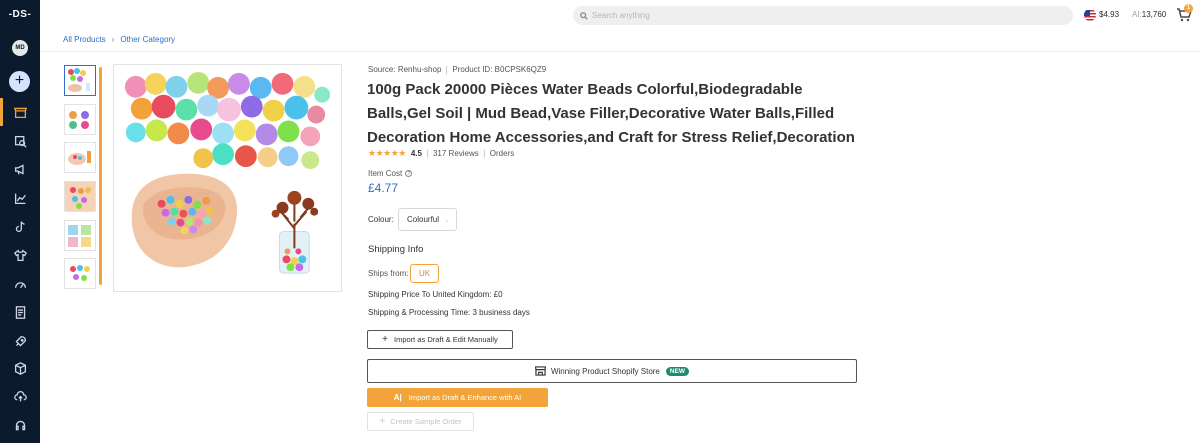  What do you see at coordinates (502, 153) in the screenshot?
I see `orders-count: Orders` at bounding box center [502, 153].